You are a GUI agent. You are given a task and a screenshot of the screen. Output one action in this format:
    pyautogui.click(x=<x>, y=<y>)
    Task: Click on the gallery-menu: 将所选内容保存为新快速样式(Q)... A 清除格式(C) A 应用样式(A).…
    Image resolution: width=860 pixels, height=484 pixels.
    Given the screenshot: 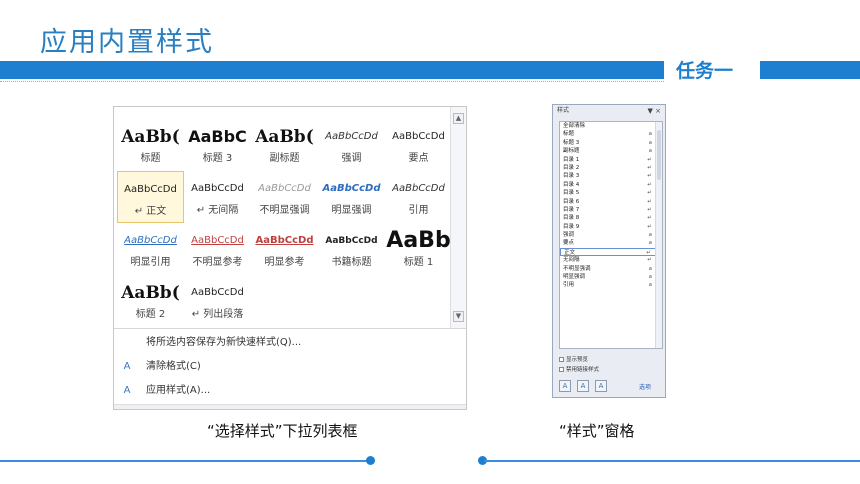 What is the action you would take?
    pyautogui.click(x=290, y=367)
    